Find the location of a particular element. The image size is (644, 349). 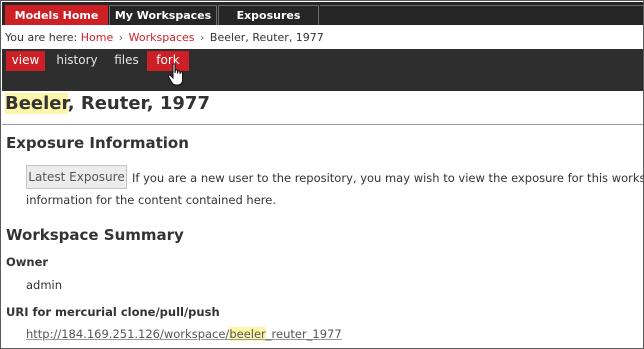

exposure-information-heading: Exposure Information is located at coordinates (97, 143).